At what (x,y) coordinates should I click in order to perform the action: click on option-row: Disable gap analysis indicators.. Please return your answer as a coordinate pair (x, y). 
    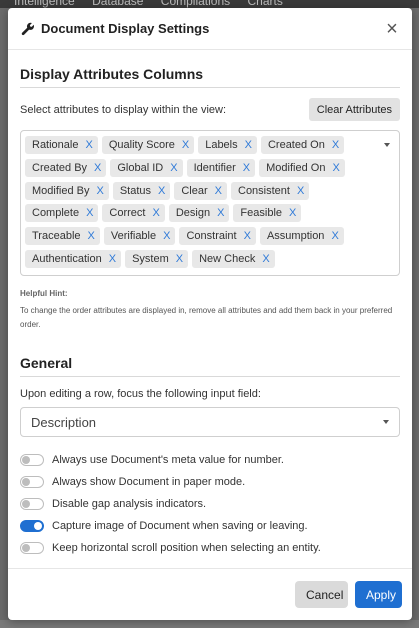
    Looking at the image, I should click on (210, 504).